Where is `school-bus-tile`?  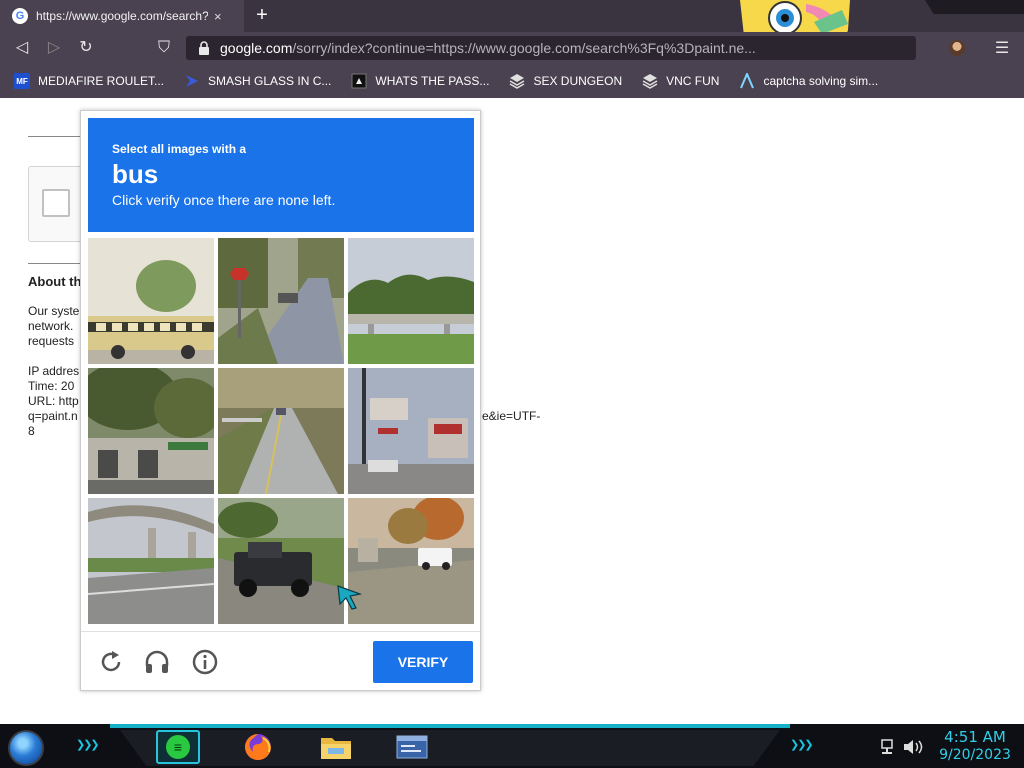
school-bus-tile is located at coordinates (151, 301).